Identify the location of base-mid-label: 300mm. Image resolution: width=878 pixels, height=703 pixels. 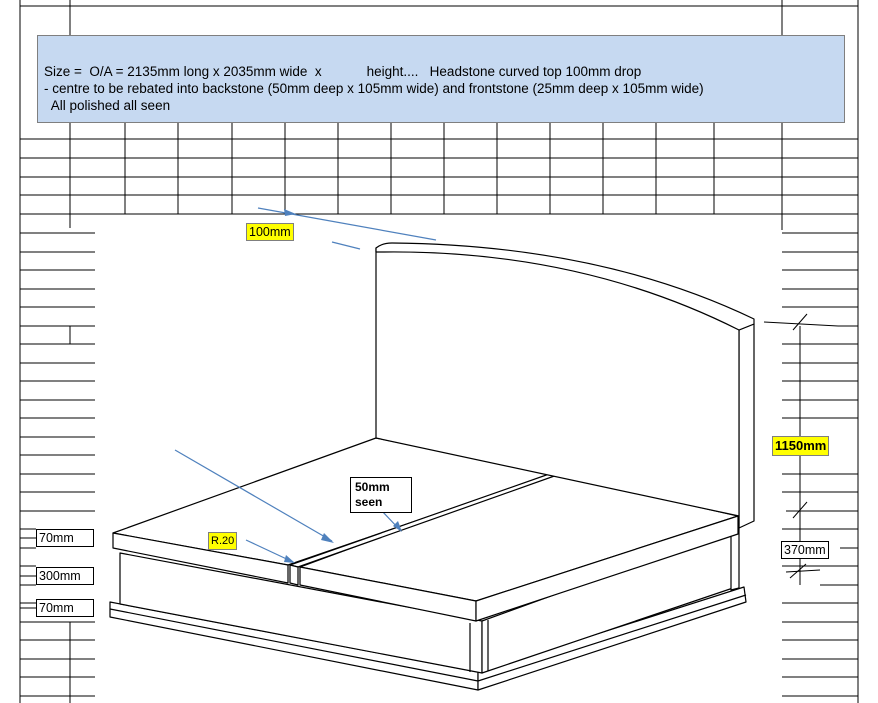
(65, 576).